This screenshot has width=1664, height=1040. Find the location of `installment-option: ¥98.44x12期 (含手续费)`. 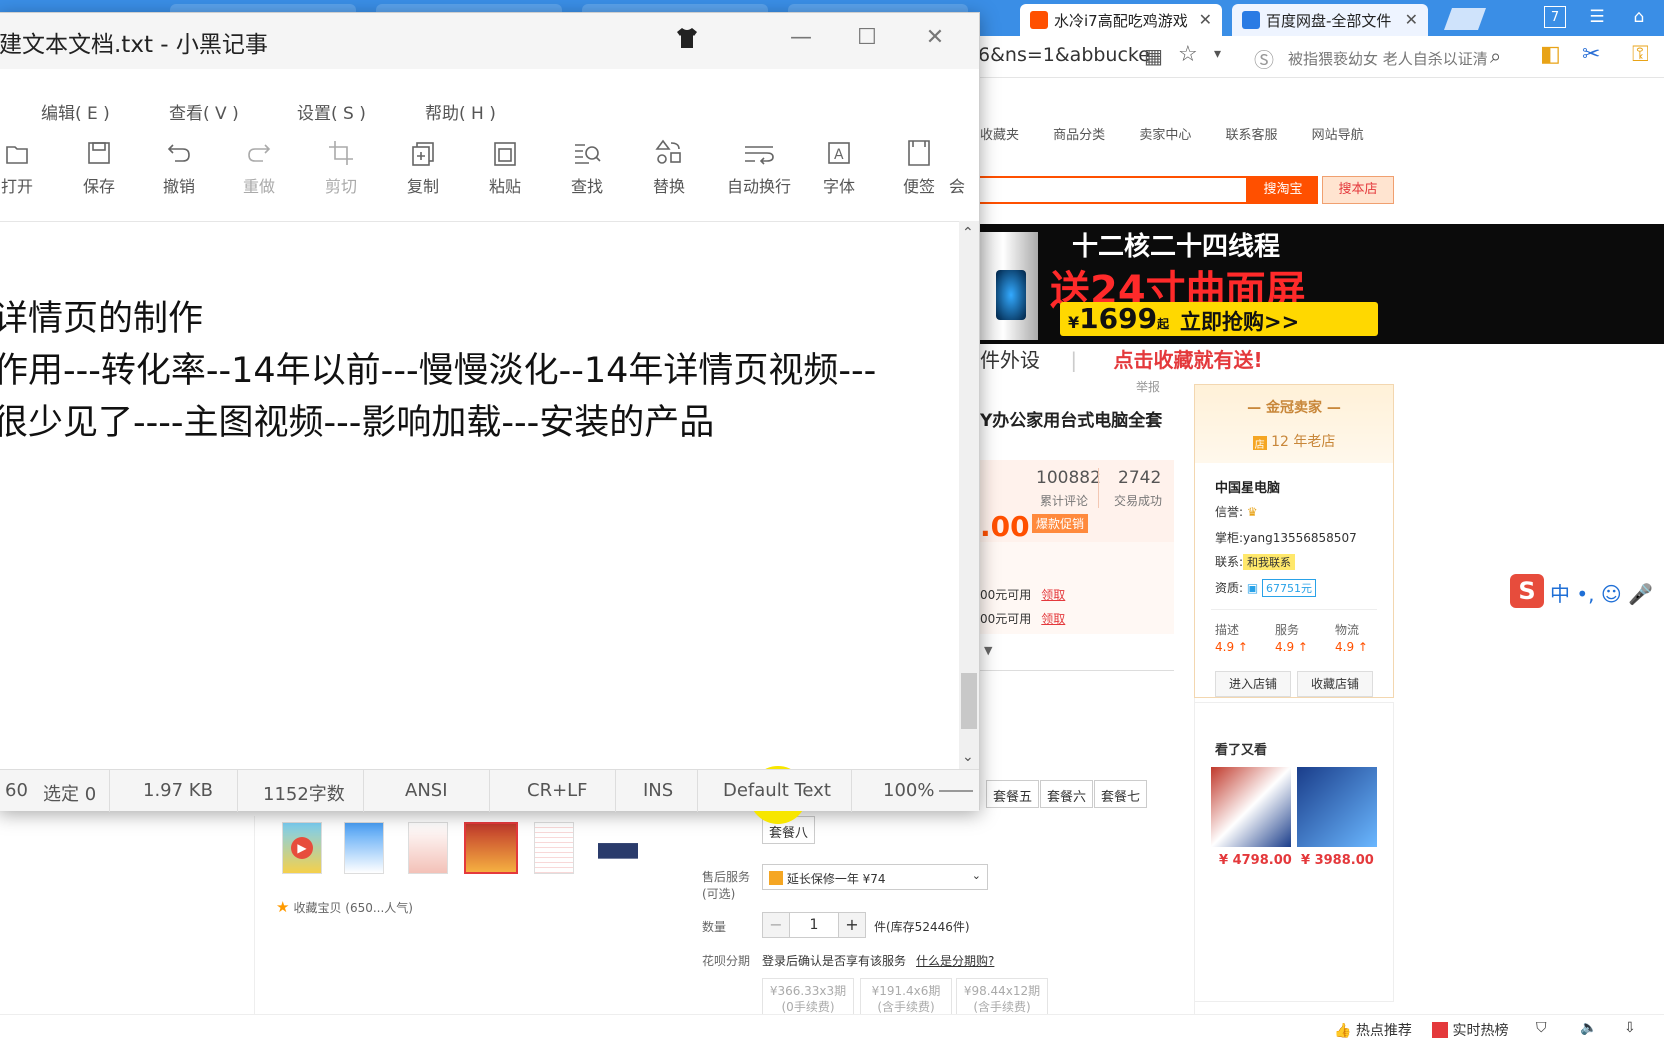

installment-option: ¥98.44x12期 (含手续费) is located at coordinates (1002, 998).